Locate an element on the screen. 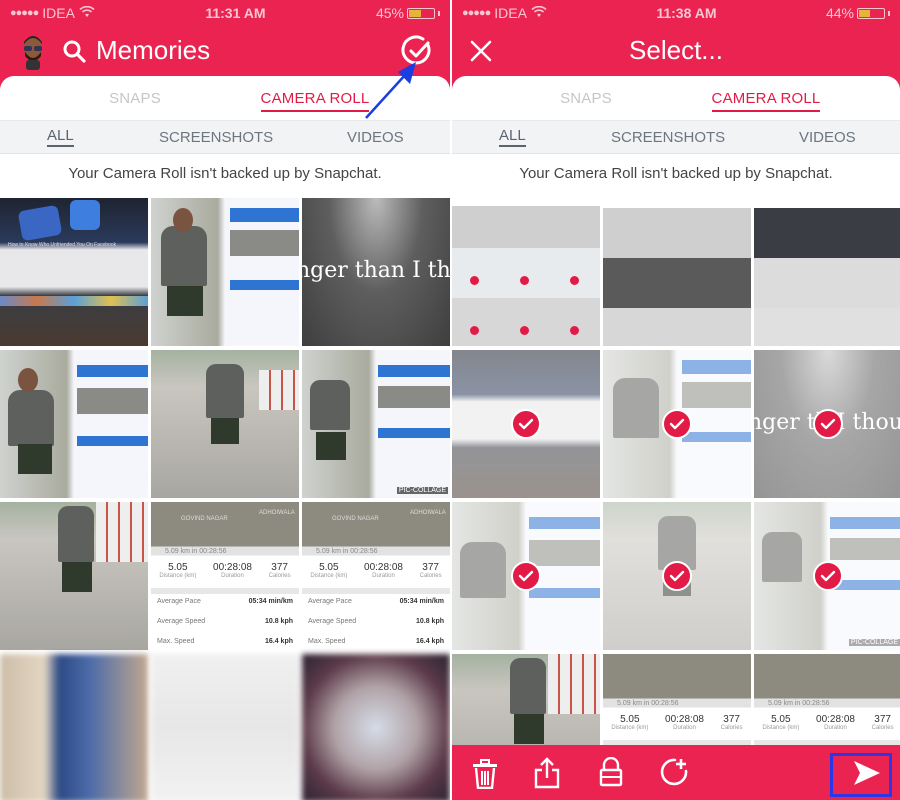 The image size is (900, 800). status-time: 11:38 AM is located at coordinates (686, 13).